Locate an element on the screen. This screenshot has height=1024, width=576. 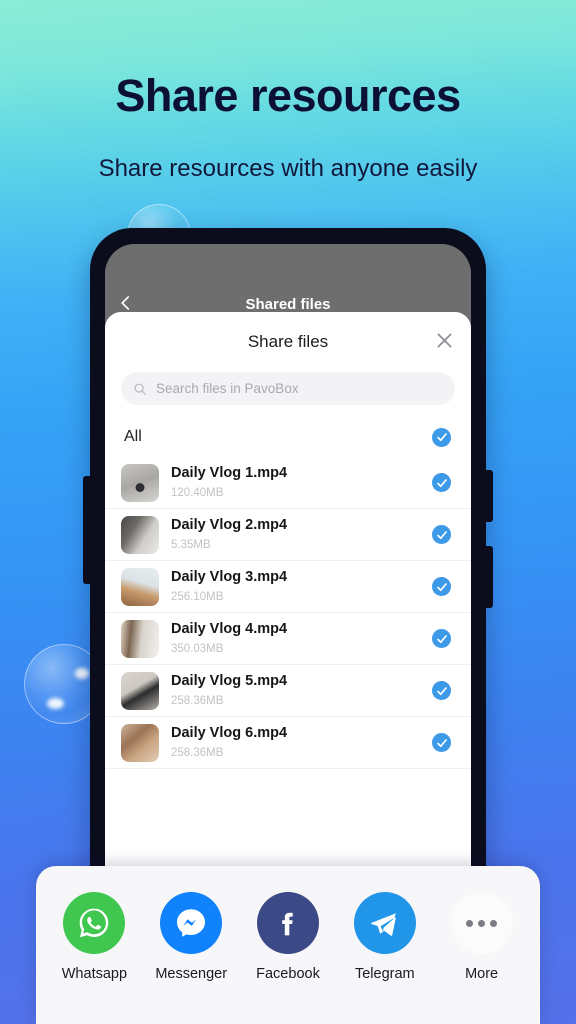
facebook-icon is located at coordinates (287, 923).